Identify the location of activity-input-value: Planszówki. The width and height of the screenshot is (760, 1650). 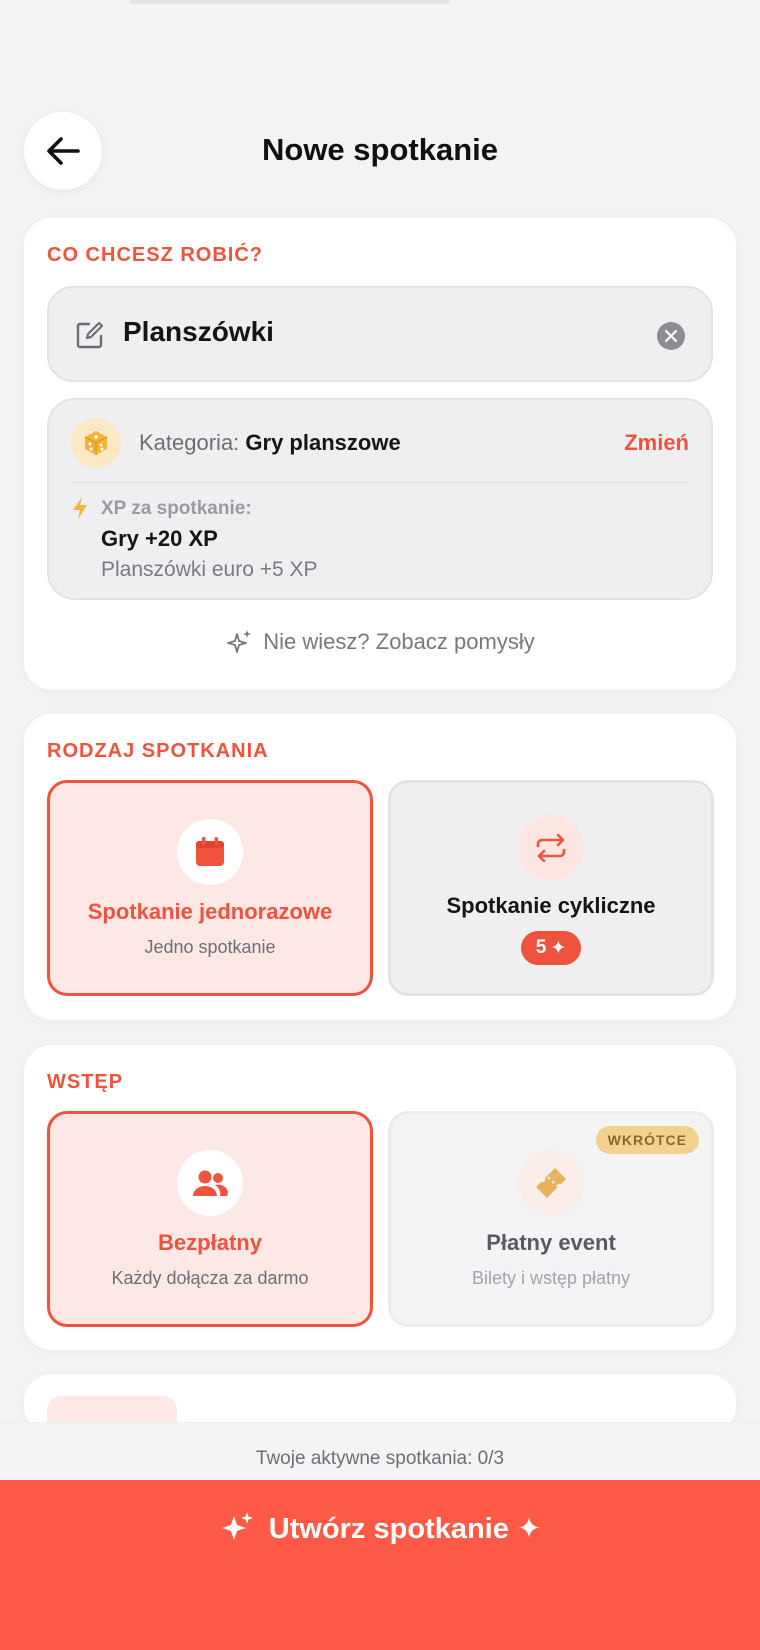
(198, 331).